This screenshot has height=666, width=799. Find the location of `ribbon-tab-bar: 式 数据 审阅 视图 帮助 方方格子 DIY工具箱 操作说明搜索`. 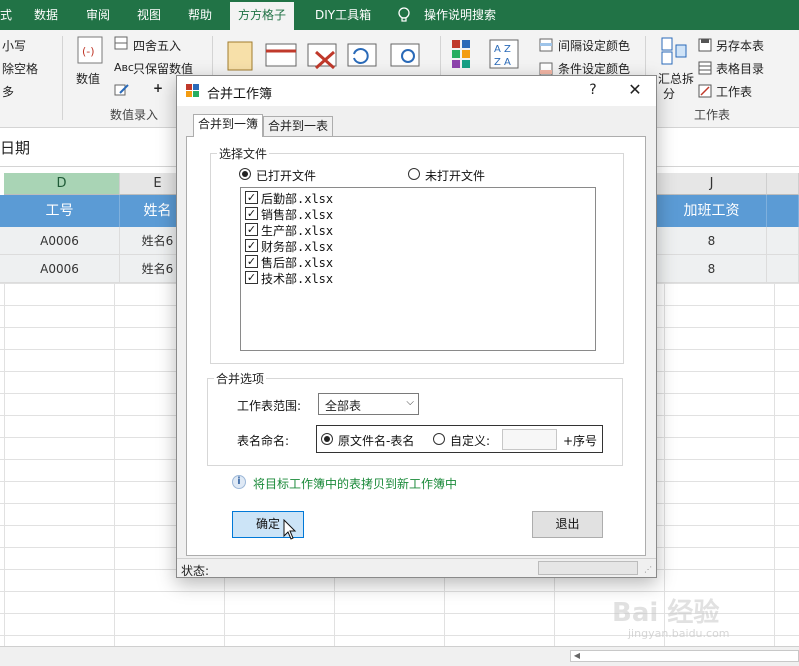

ribbon-tab-bar: 式 数据 审阅 视图 帮助 方方格子 DIY工具箱 操作说明搜索 is located at coordinates (399, 15).